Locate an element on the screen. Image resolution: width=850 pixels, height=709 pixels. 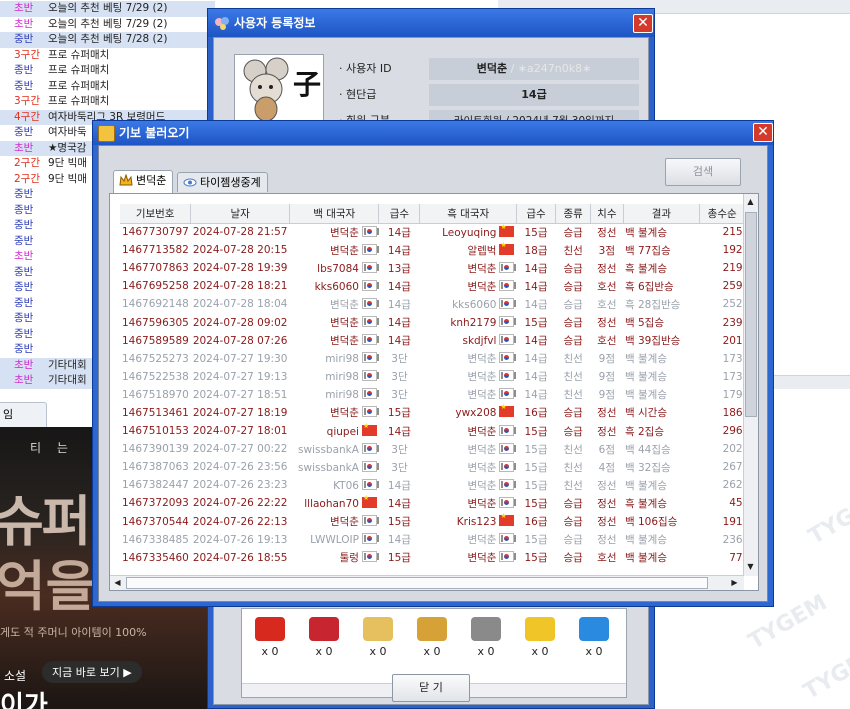
result-cell: 백 불계승 is located at coordinates (661, 232).